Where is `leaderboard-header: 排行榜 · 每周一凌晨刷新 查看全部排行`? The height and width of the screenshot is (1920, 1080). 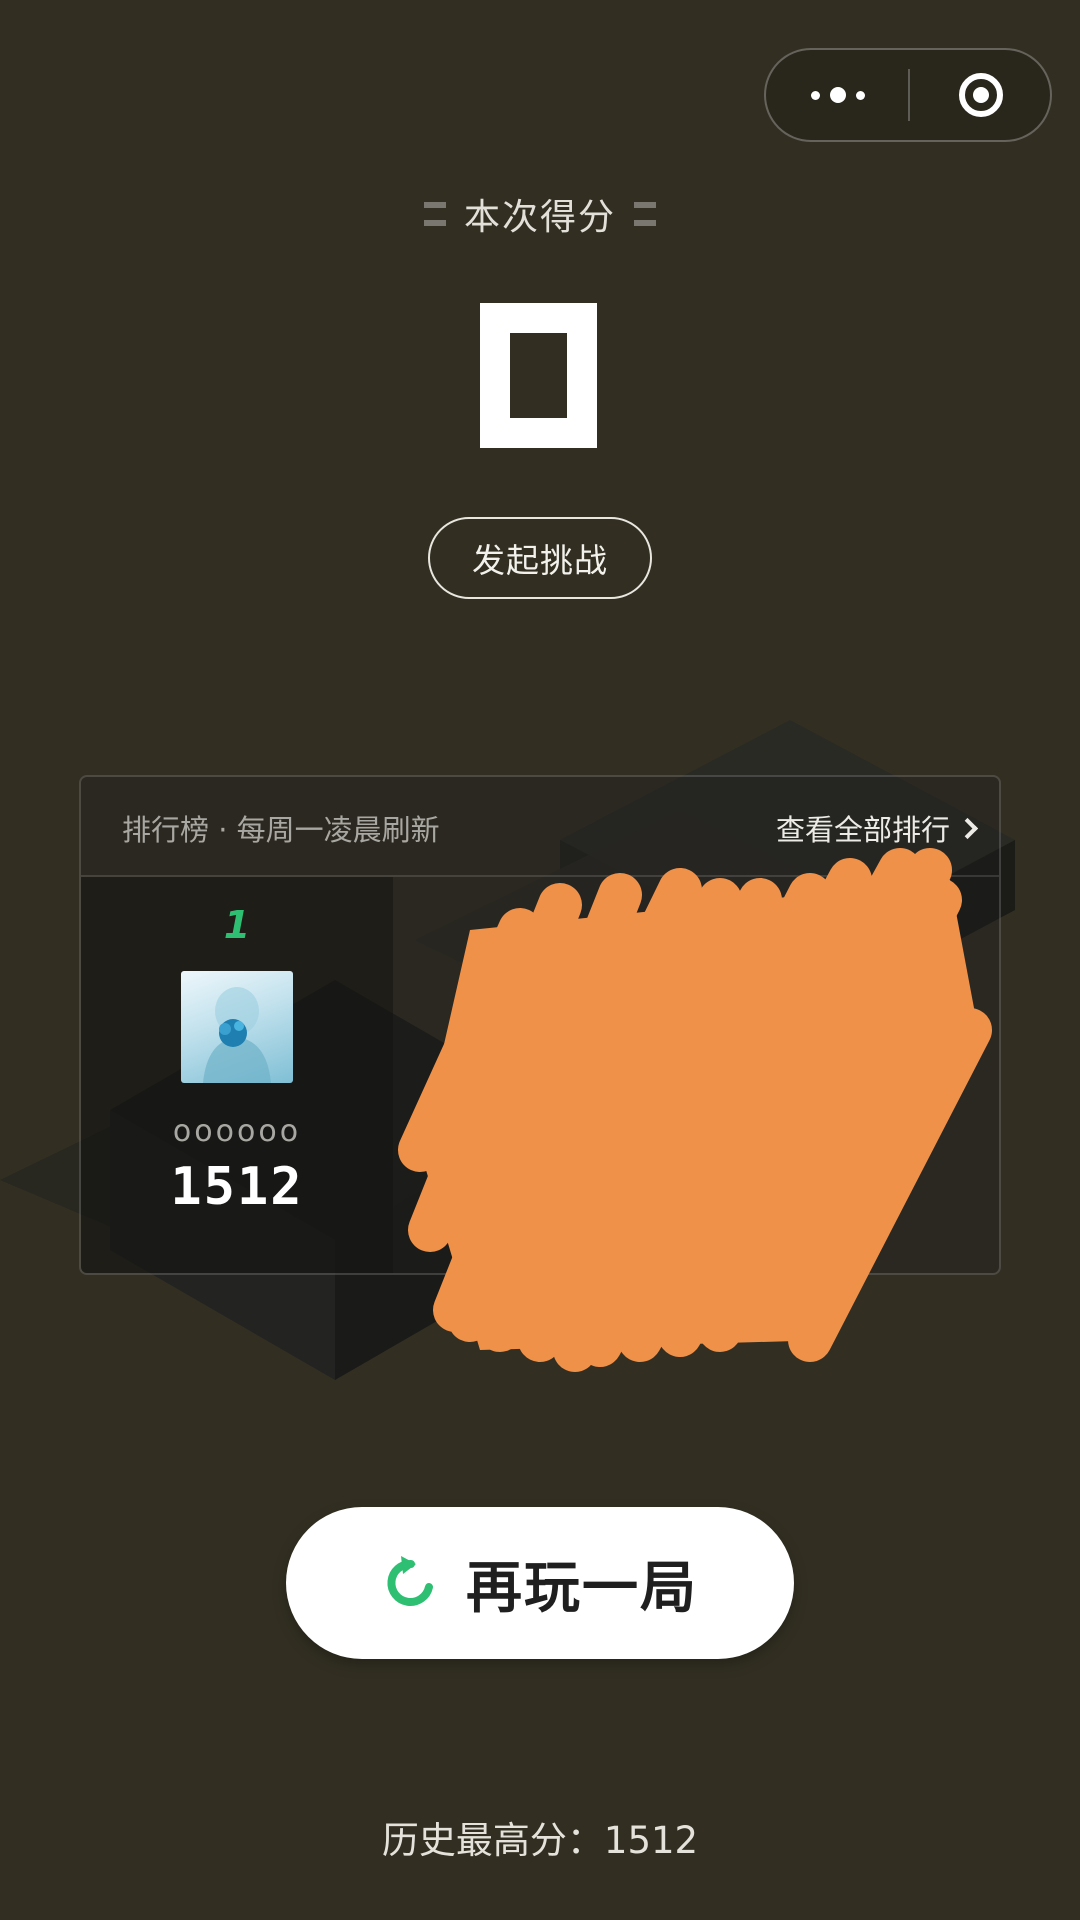
leaderboard-header: 排行榜 · 每周一凌晨刷新 查看全部排行 is located at coordinates (540, 827).